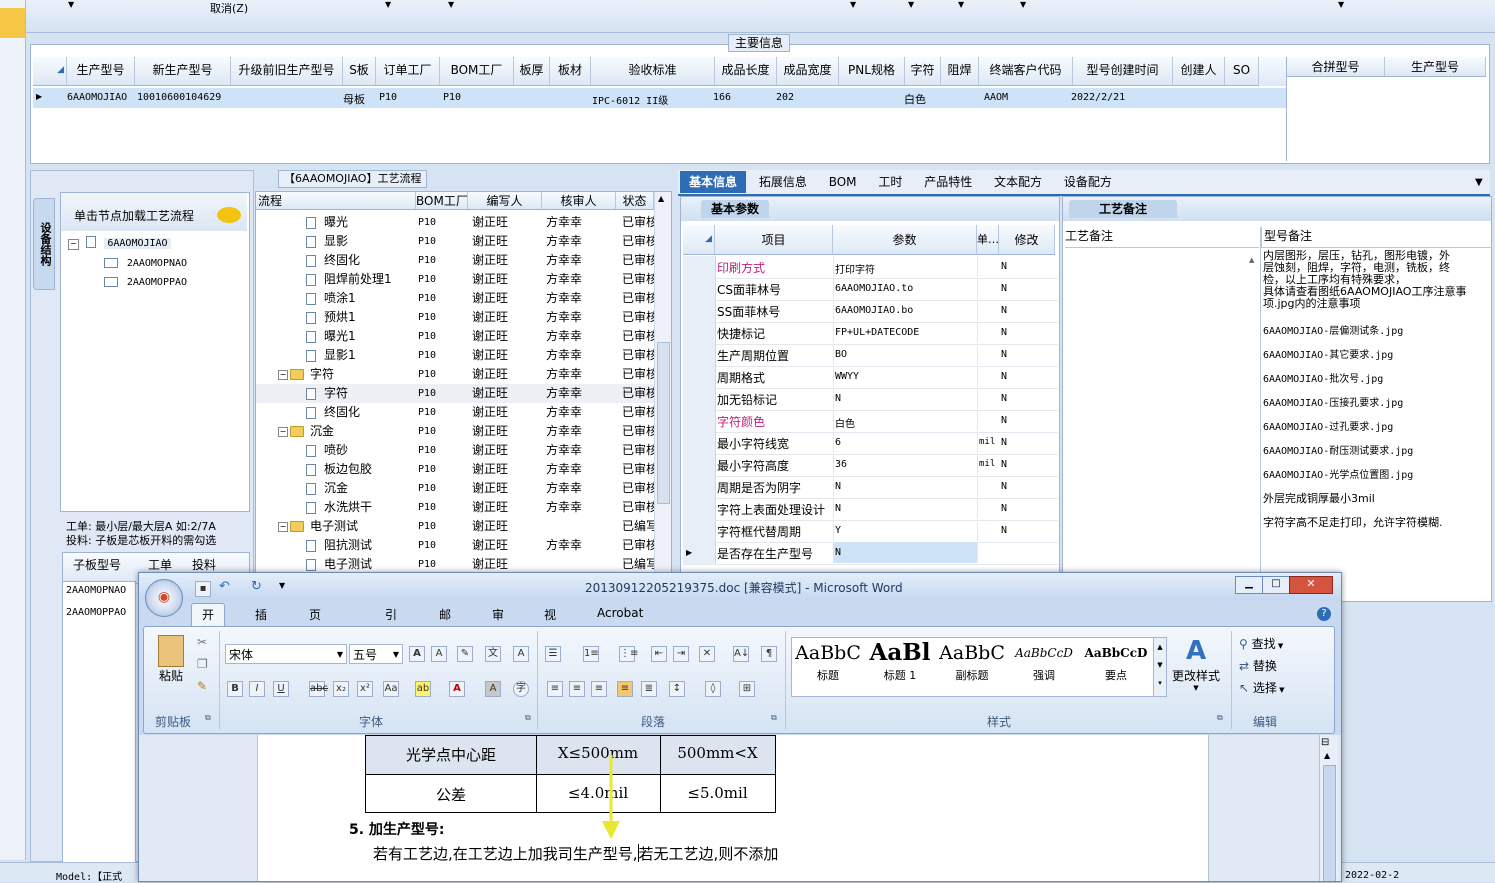  Describe the element at coordinates (336, 201) in the screenshot. I see `column-header: 流程` at that location.